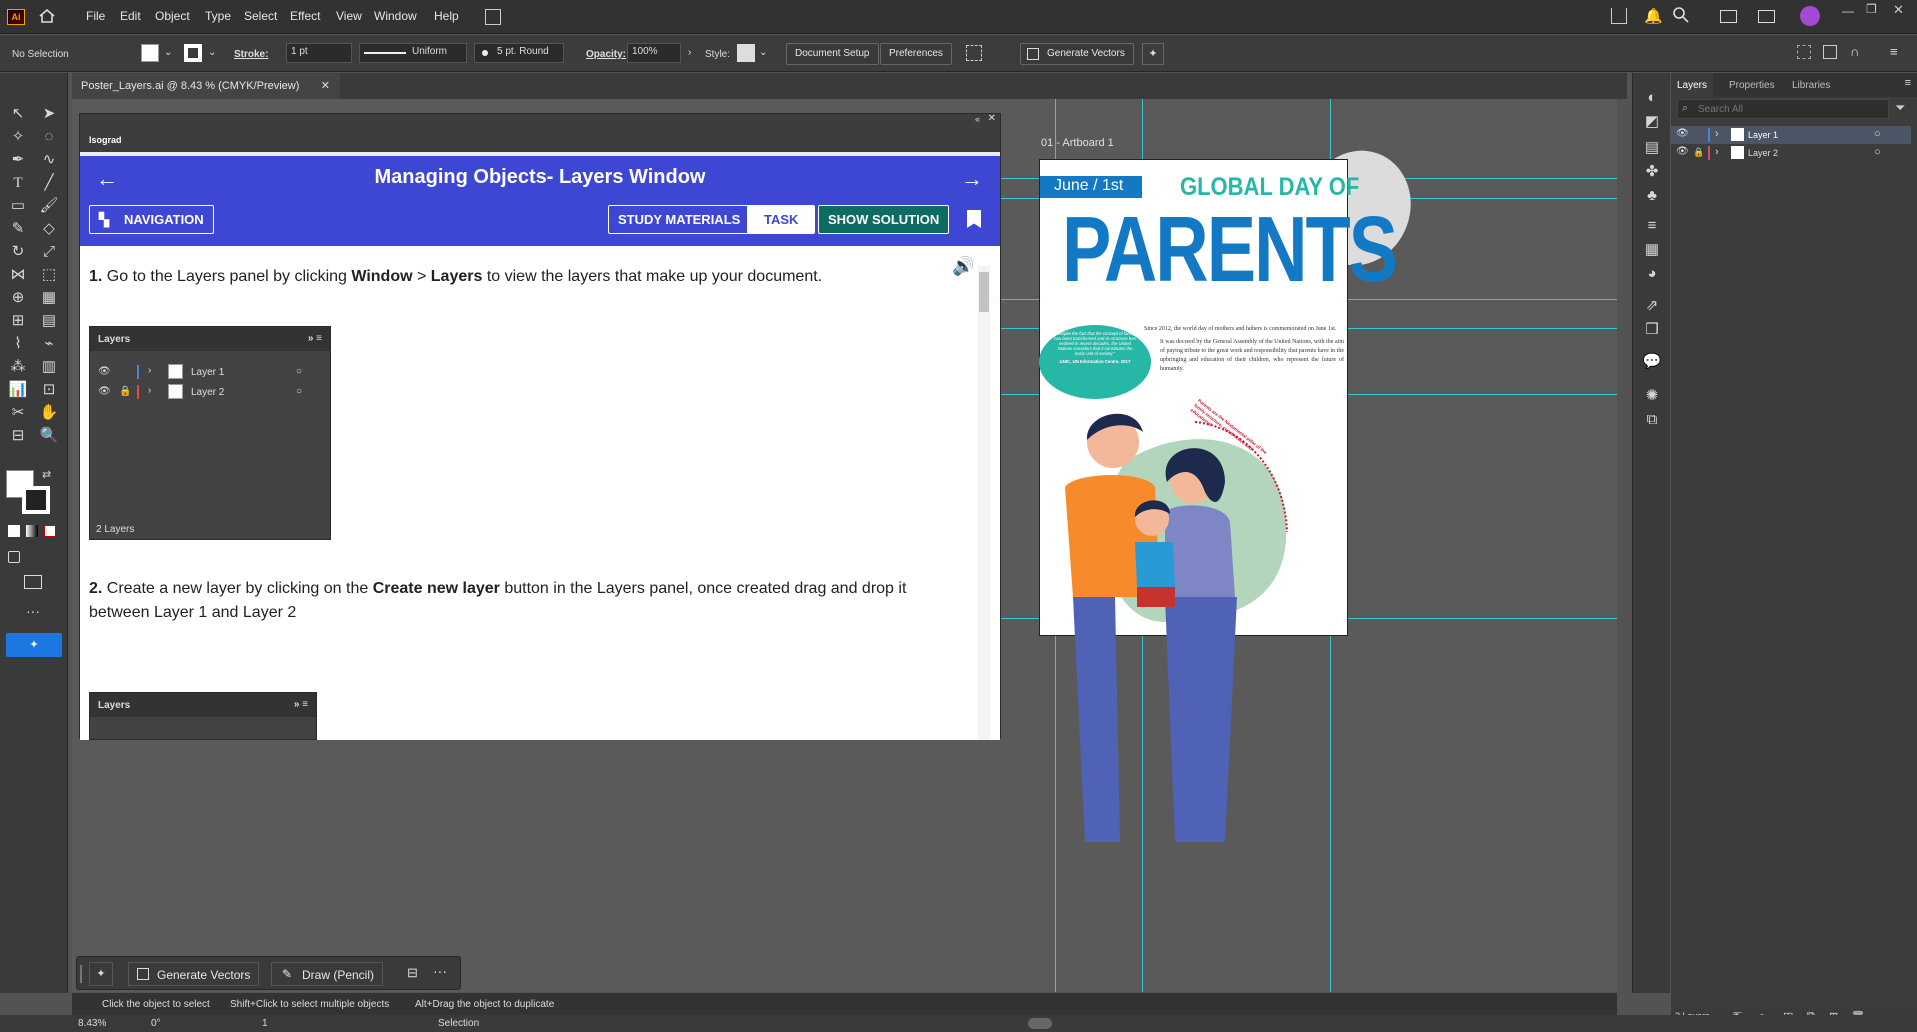 The width and height of the screenshot is (1917, 1032). Describe the element at coordinates (349, 16) in the screenshot. I see `menu-view: View` at that location.